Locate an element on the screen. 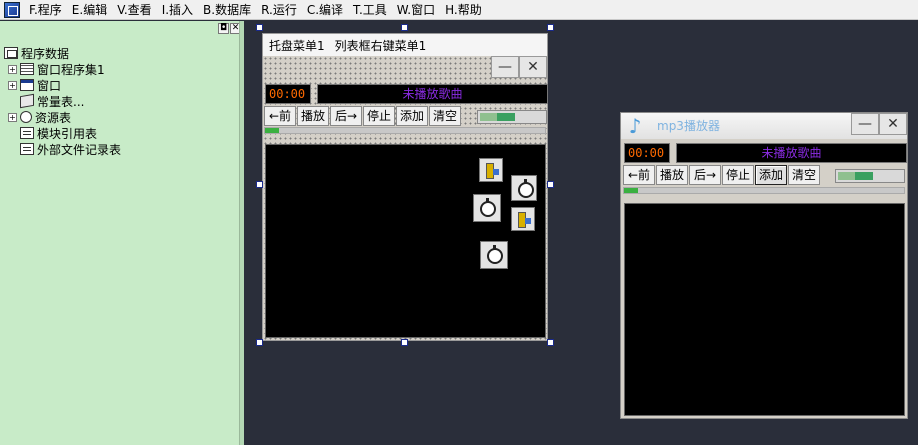  tree-item-resources: + 资源表 is located at coordinates (62, 117).